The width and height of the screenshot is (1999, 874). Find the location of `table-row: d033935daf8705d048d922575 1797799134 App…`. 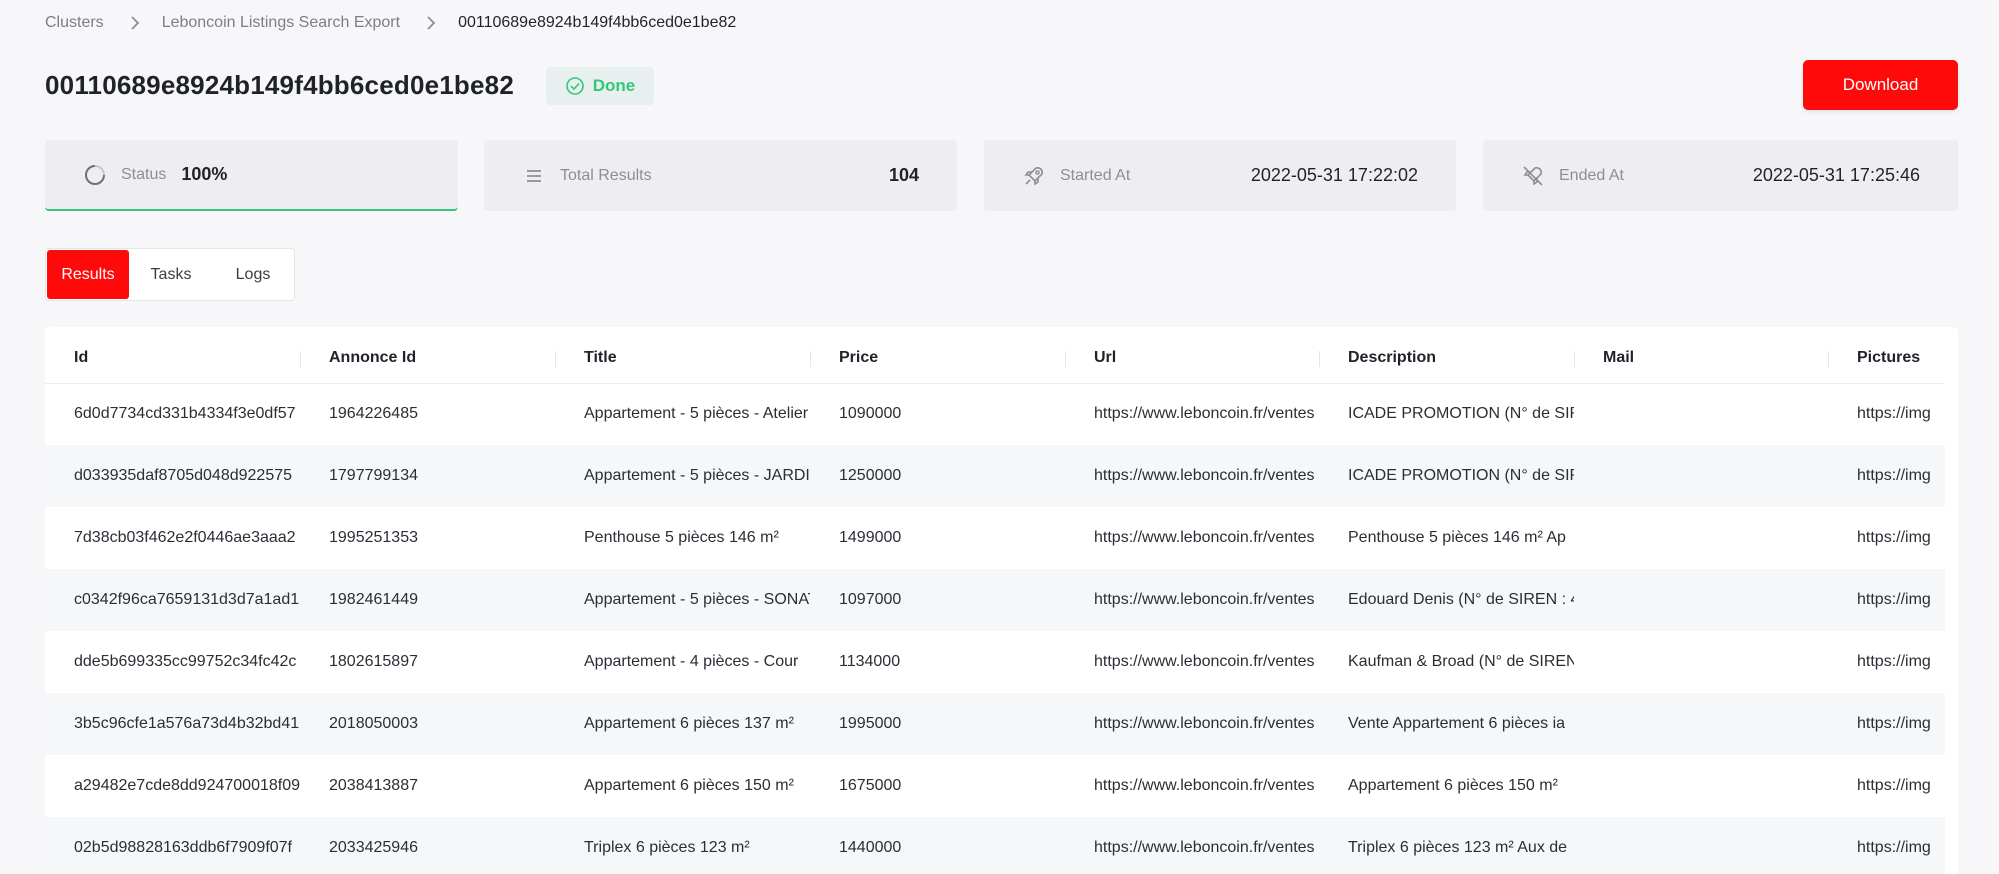

table-row: d033935daf8705d048d922575 1797799134 App… is located at coordinates (995, 476).